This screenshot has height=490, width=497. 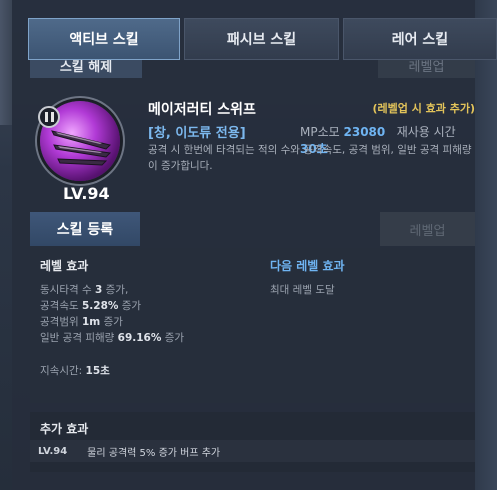 I want to click on tab-active-skill: 액티브 스킬, so click(x=104, y=39).